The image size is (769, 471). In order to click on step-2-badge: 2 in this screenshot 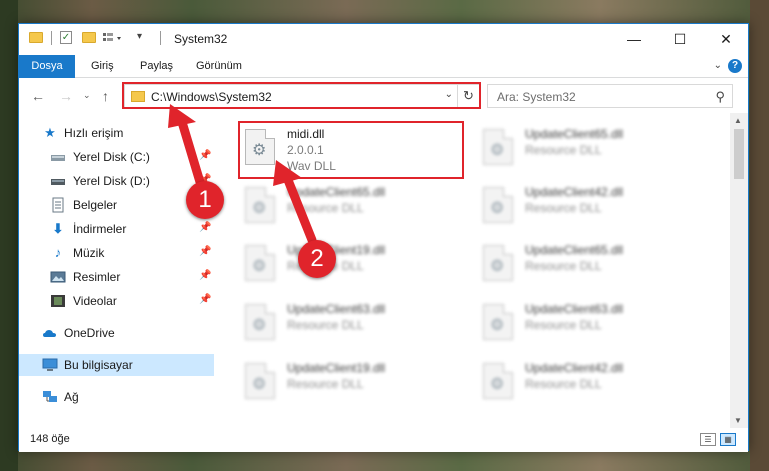, I will do `click(317, 259)`.